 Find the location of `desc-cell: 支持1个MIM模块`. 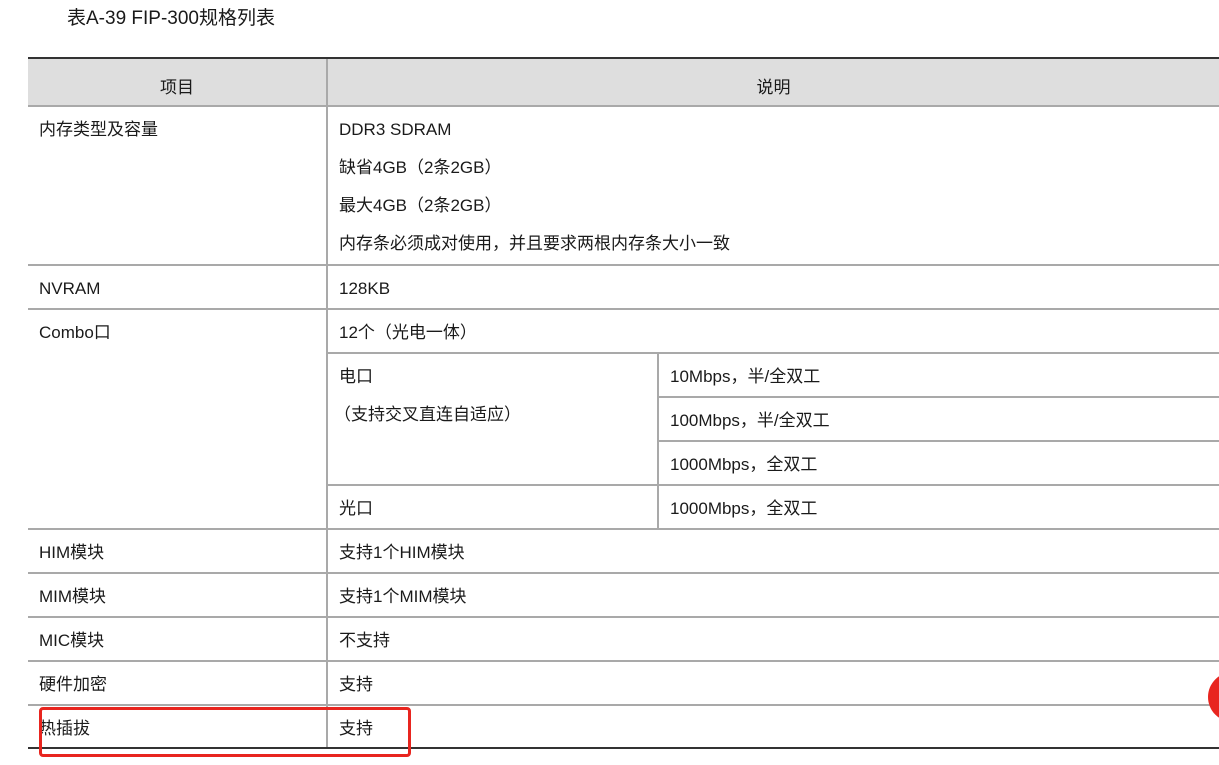

desc-cell: 支持1个MIM模块 is located at coordinates (773, 595).